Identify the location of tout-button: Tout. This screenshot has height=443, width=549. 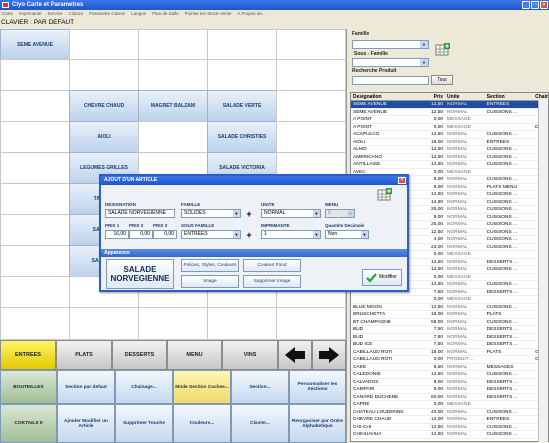
(442, 80).